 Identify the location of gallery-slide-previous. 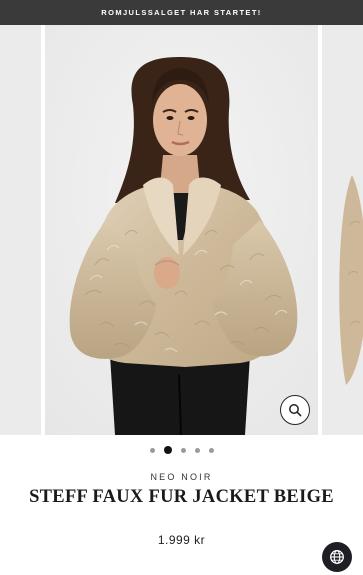
(20, 230).